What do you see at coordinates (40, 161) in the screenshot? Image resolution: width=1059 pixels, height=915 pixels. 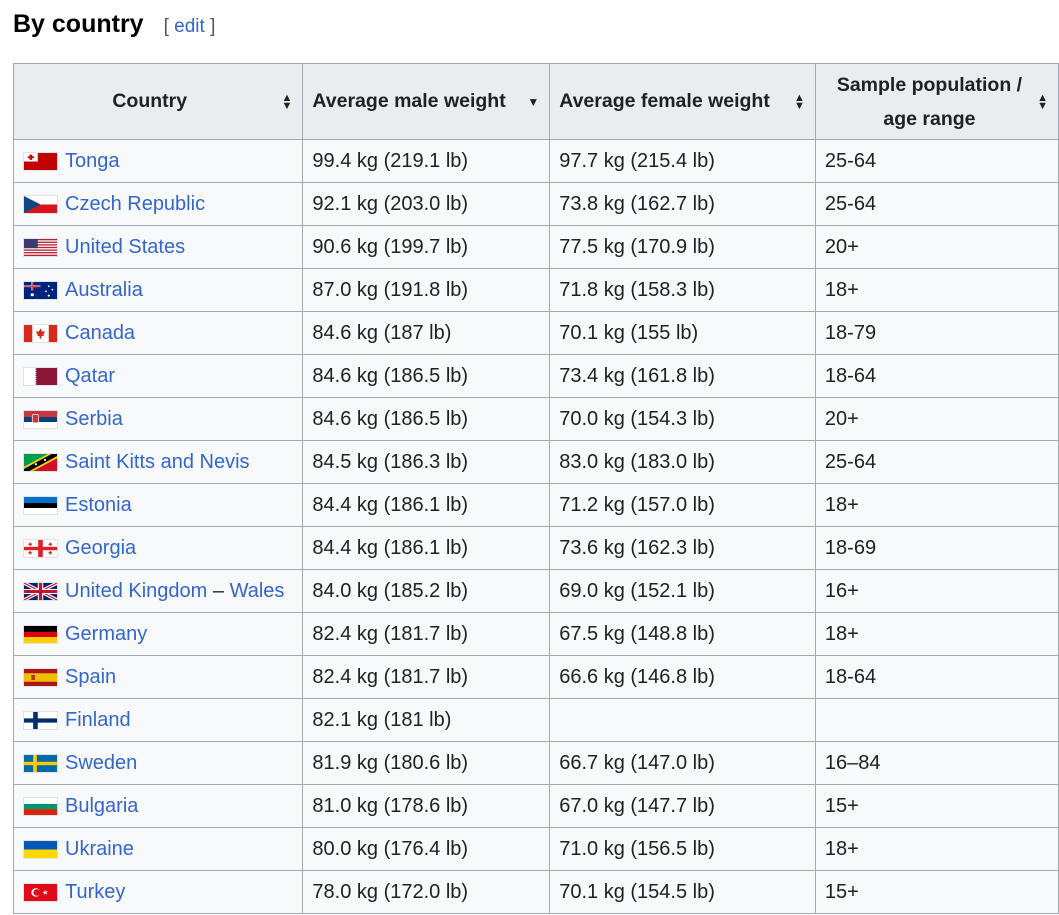 I see `tonga-flag-icon` at bounding box center [40, 161].